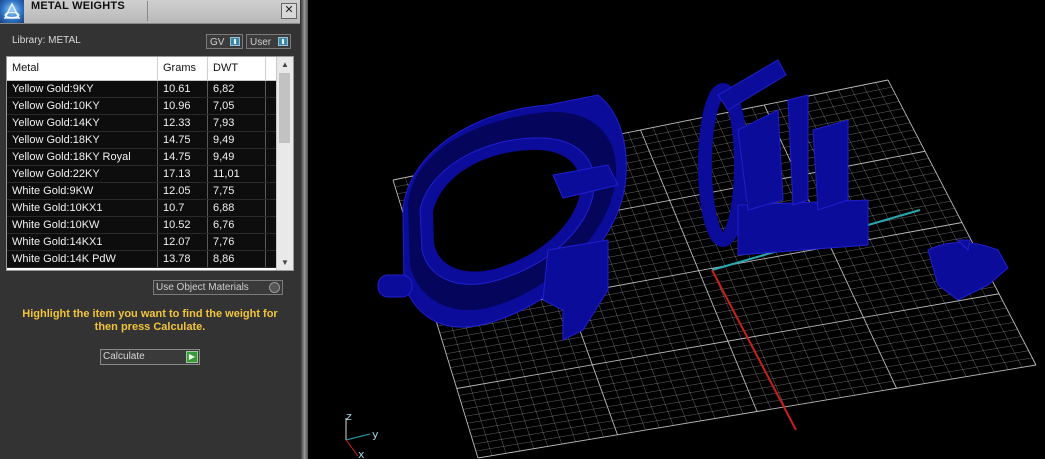  I want to click on metal-cell: White Gold:14KX1, so click(82, 242).